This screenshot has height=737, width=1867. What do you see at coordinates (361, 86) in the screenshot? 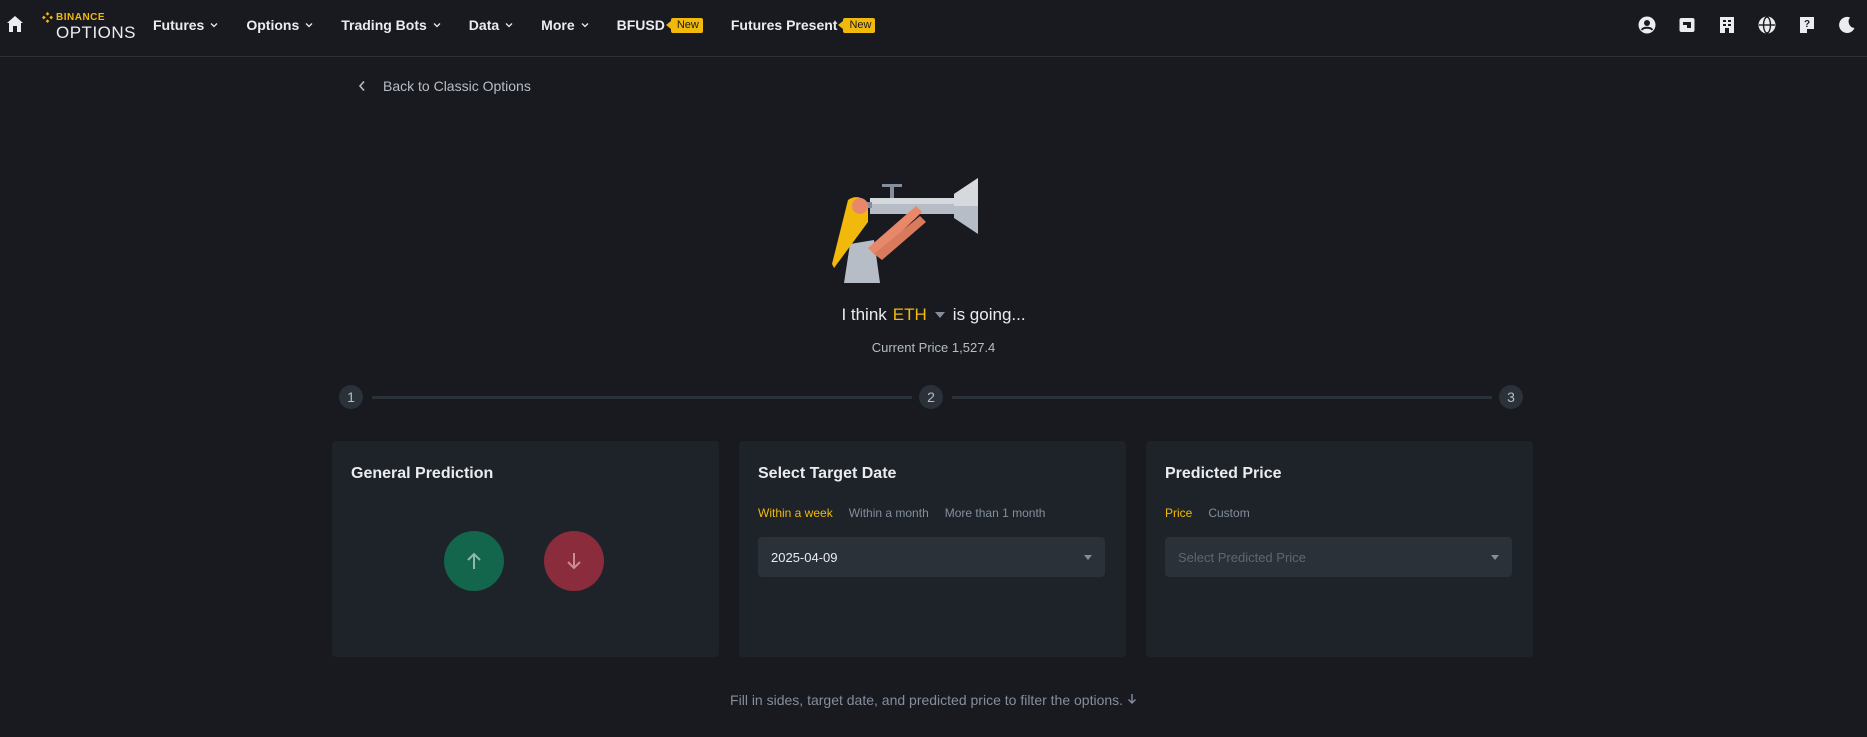
I see `chevron-left-icon` at bounding box center [361, 86].